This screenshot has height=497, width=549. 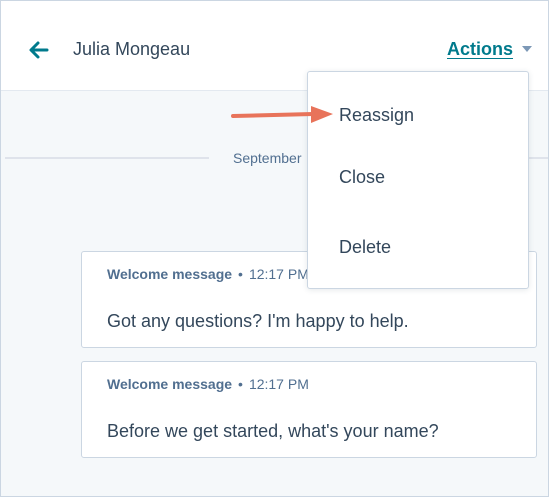 I want to click on menu-item-reassign: Reassign, so click(x=376, y=115).